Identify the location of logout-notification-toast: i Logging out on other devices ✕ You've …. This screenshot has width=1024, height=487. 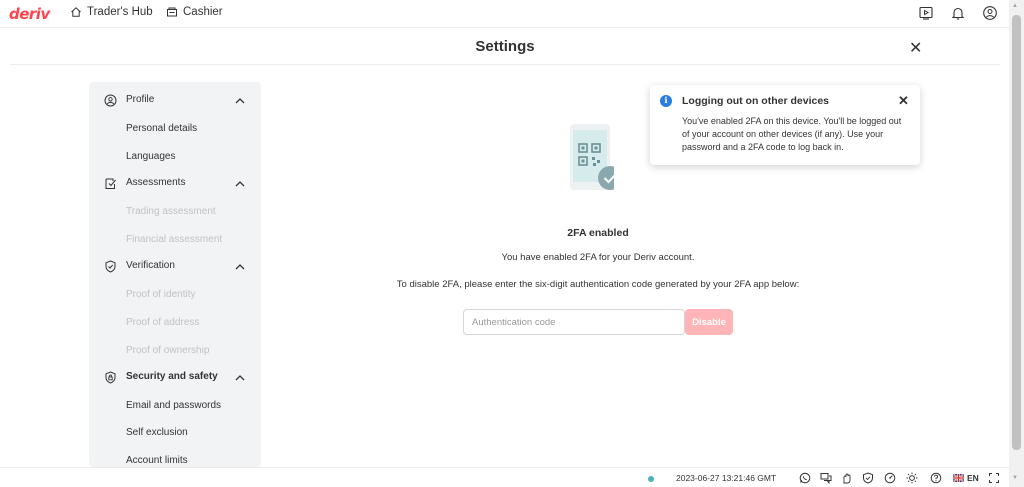
(785, 125).